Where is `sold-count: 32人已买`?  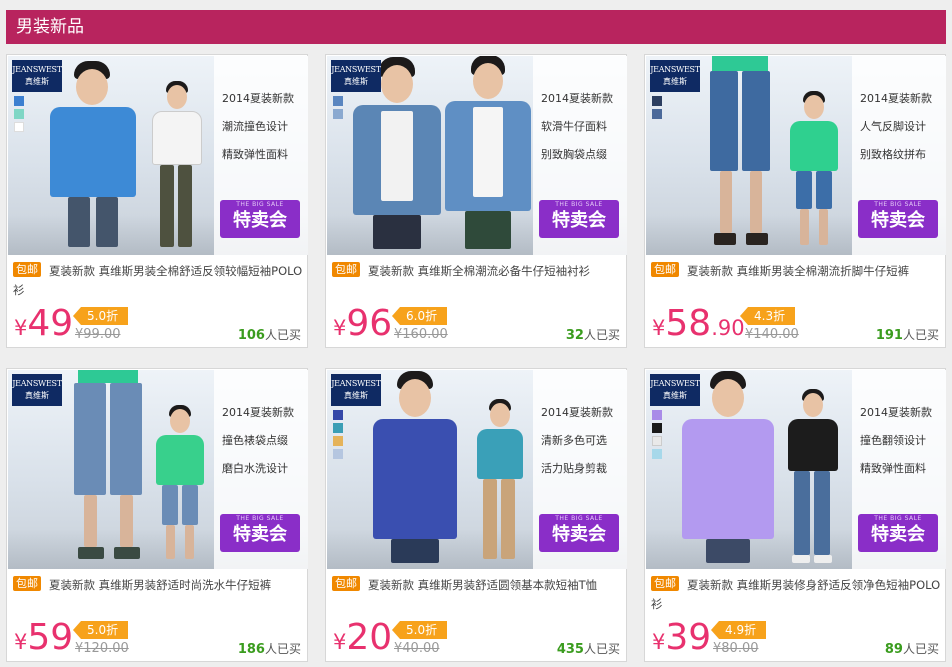
sold-count: 32人已买 is located at coordinates (592, 335).